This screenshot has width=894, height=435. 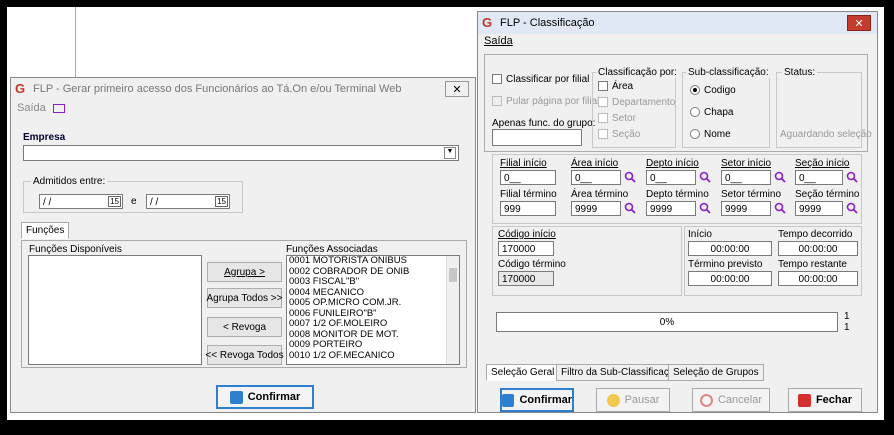 What do you see at coordinates (825, 400) in the screenshot?
I see `fechar-button: Fechar` at bounding box center [825, 400].